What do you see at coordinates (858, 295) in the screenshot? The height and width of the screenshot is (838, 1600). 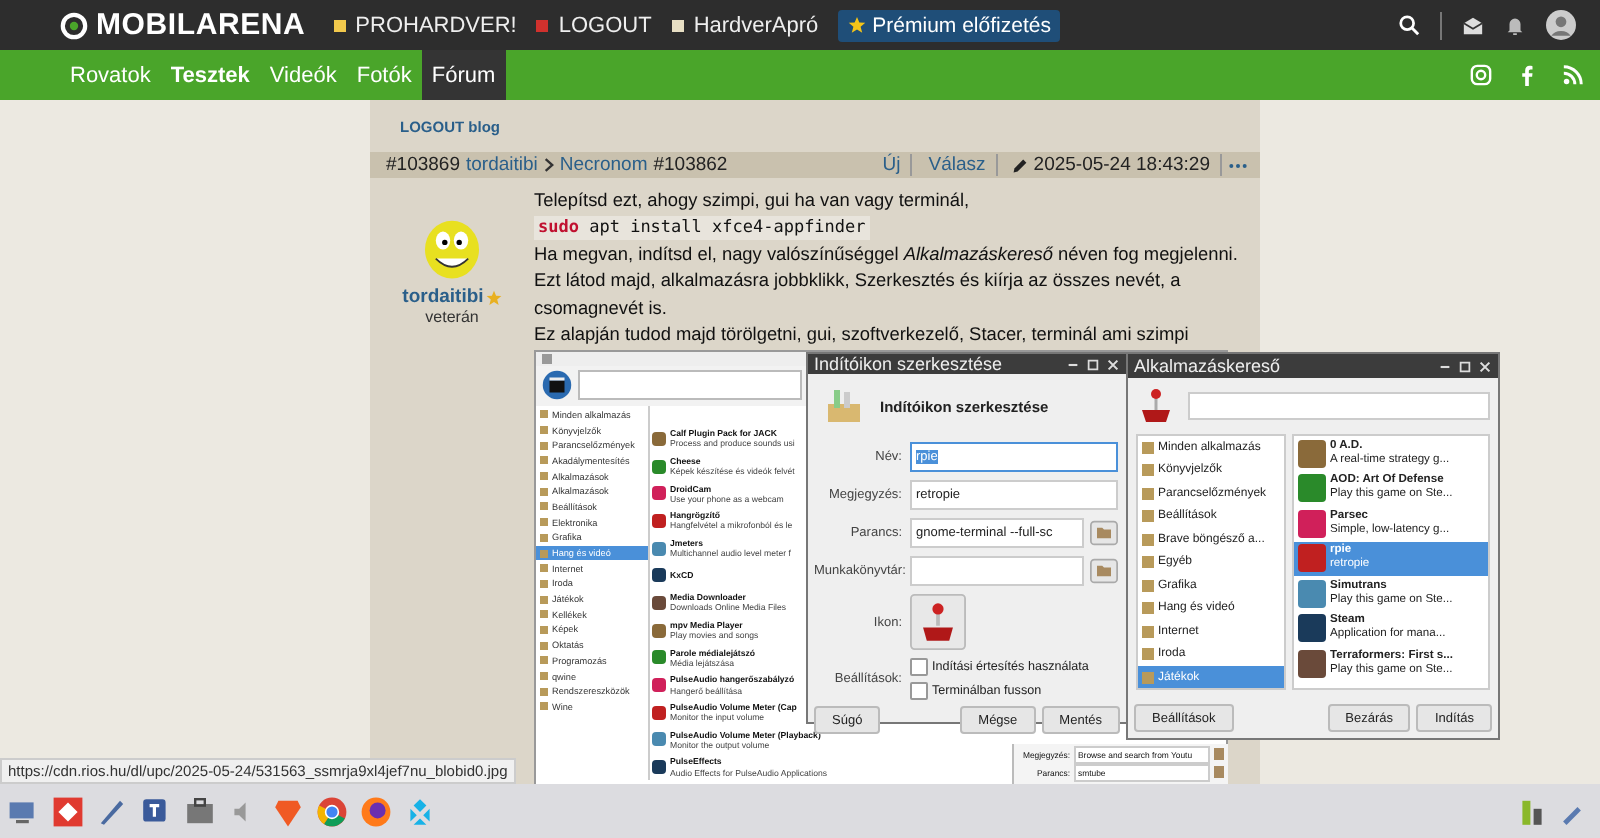 I see `post-paragraph: Ezt látod majd, alkalmazásra jobbklikk, Szerkesztés és kiírja az összes nevét, a csomagnevét is.` at bounding box center [858, 295].